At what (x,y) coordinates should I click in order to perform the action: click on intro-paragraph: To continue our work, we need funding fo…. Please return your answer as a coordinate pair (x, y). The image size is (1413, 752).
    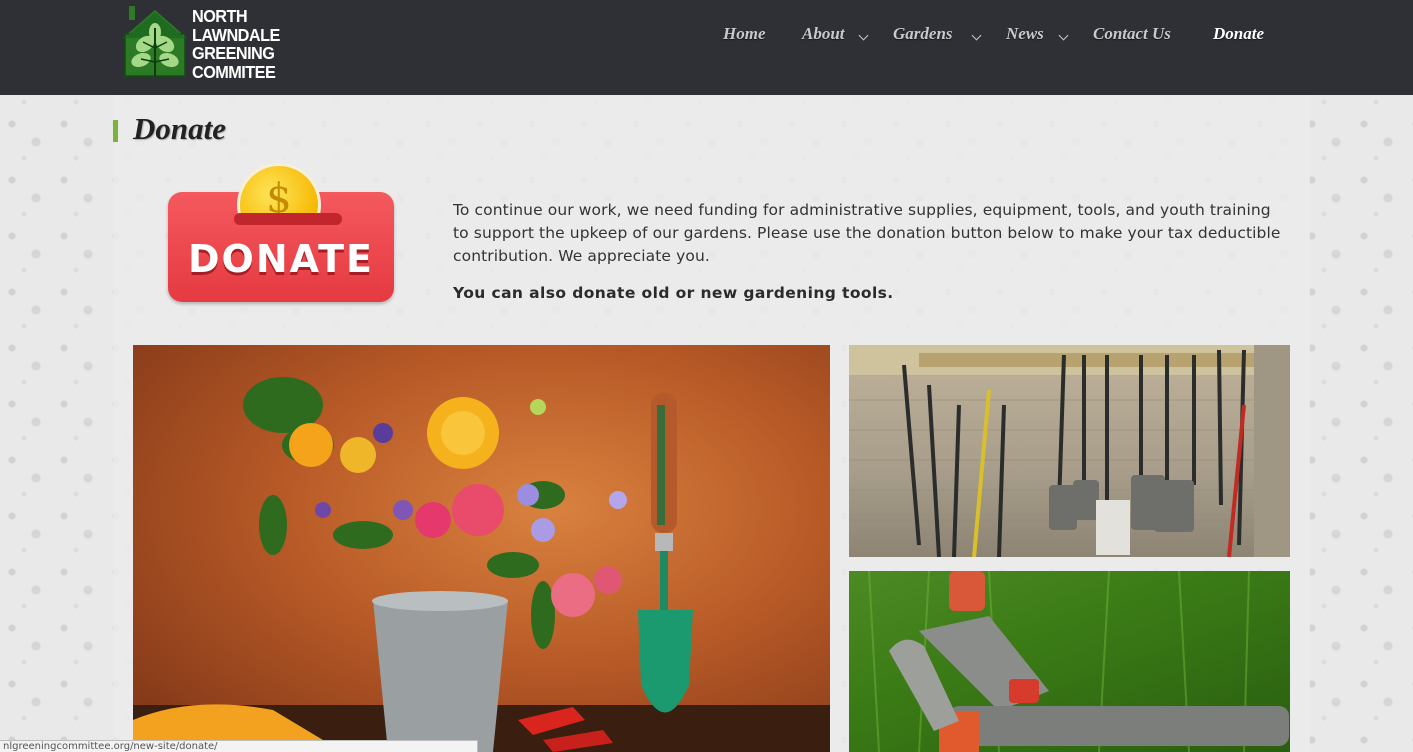
    Looking at the image, I should click on (867, 233).